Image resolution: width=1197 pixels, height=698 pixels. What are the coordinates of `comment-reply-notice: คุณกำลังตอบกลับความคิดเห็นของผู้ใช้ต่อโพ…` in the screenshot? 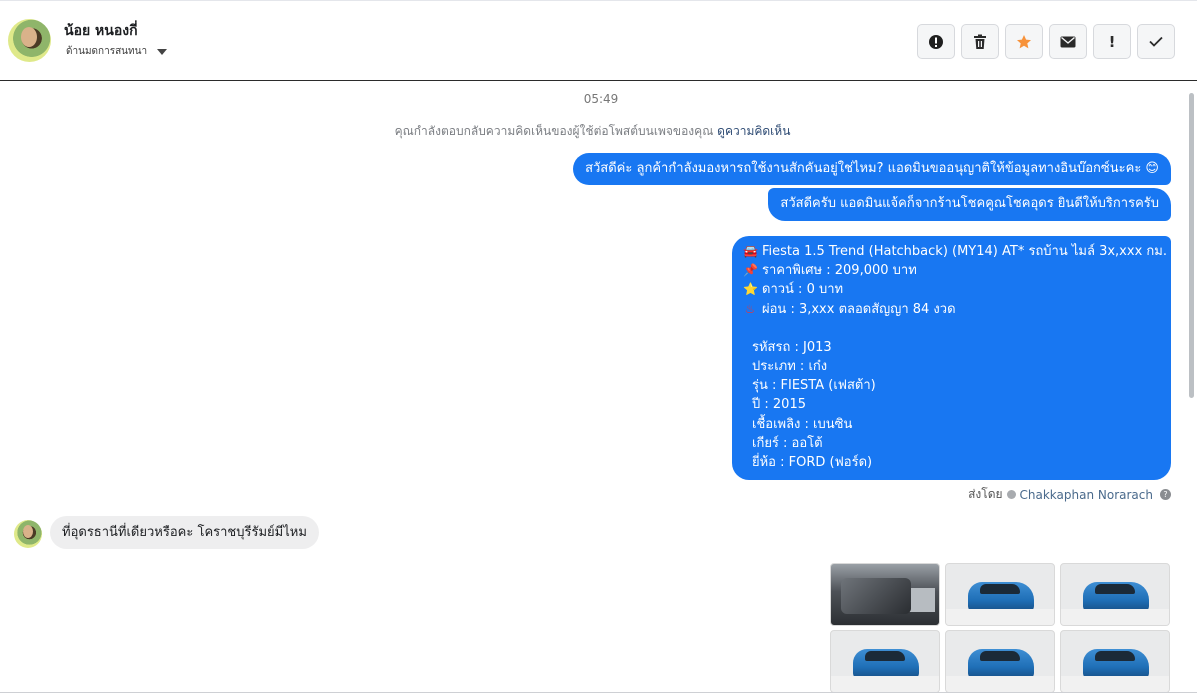 It's located at (592, 131).